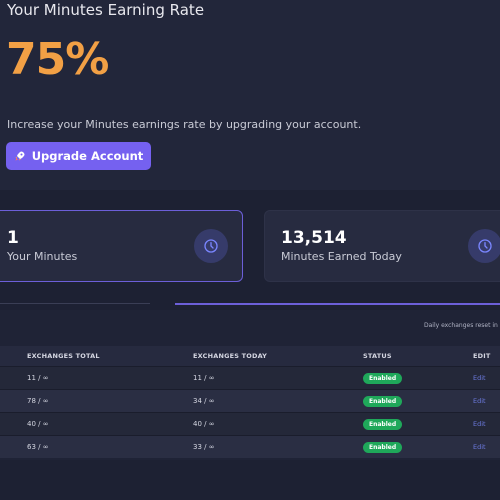 Image resolution: width=500 pixels, height=500 pixels. What do you see at coordinates (38, 378) in the screenshot?
I see `exchanges-total-cell: 11 / ∞` at bounding box center [38, 378].